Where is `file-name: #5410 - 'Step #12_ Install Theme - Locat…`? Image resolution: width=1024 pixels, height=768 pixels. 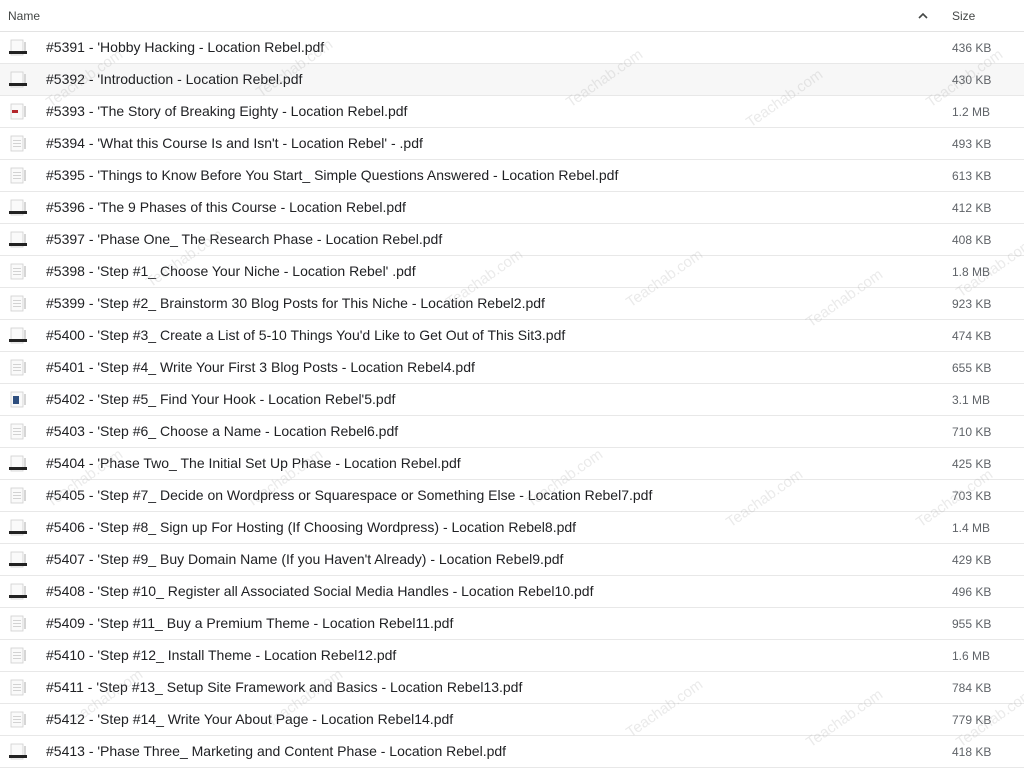
file-name: #5410 - 'Step #12_ Install Theme - Locat… is located at coordinates (221, 655).